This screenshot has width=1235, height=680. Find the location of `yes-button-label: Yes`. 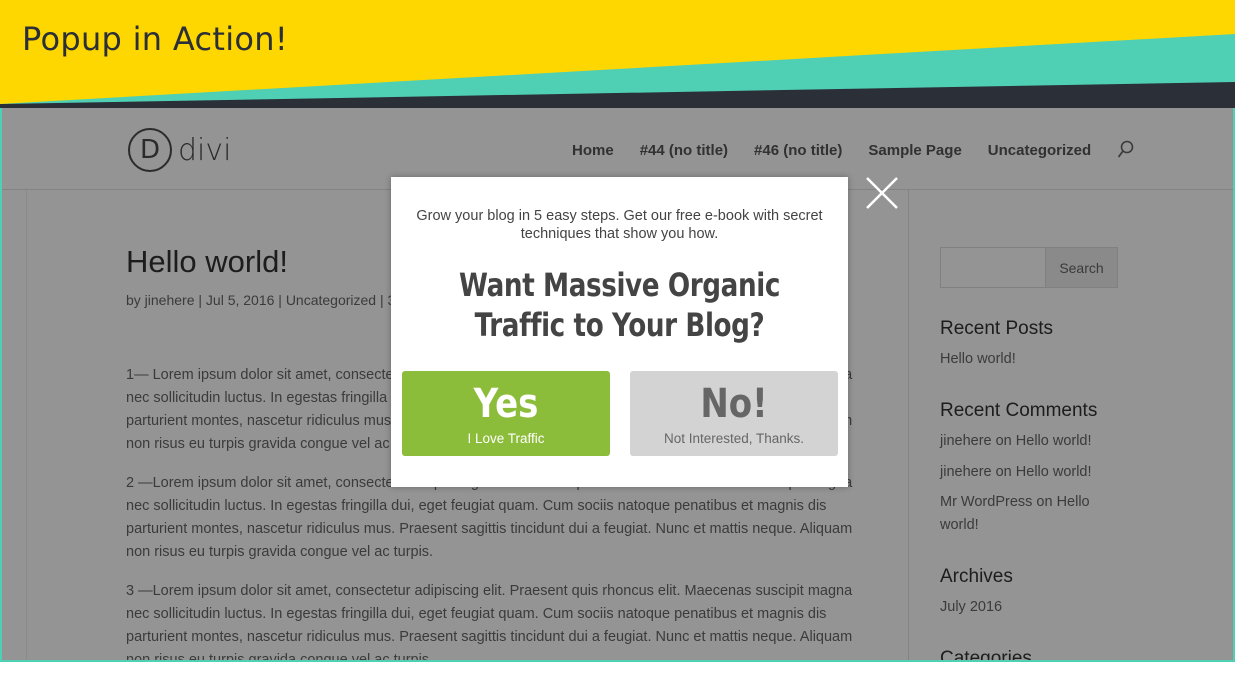

yes-button-label: Yes is located at coordinates (506, 404).